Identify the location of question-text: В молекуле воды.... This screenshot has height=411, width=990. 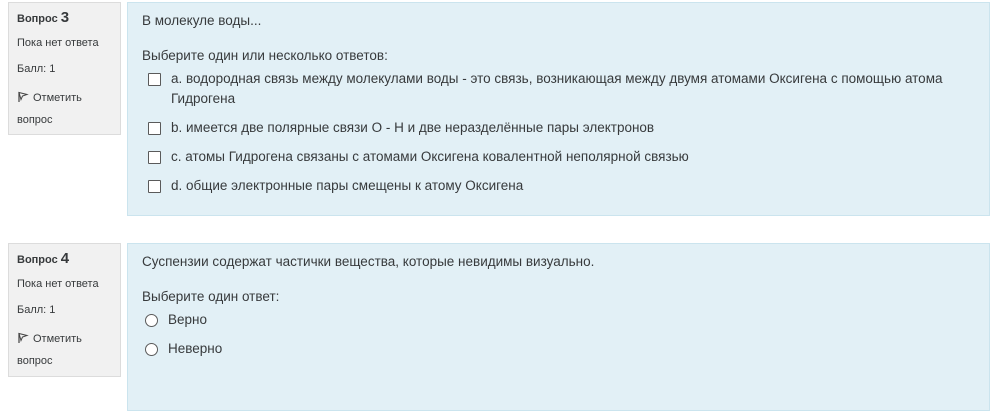
(202, 20).